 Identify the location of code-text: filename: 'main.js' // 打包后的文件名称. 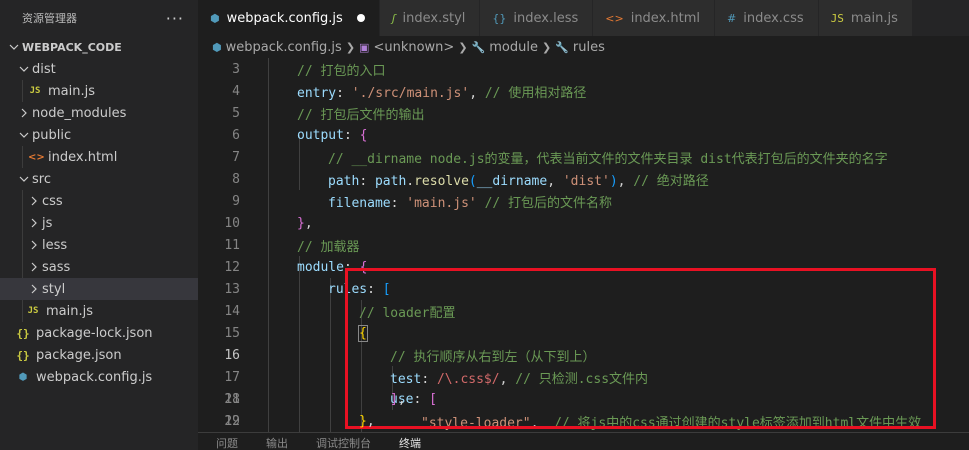
(470, 203).